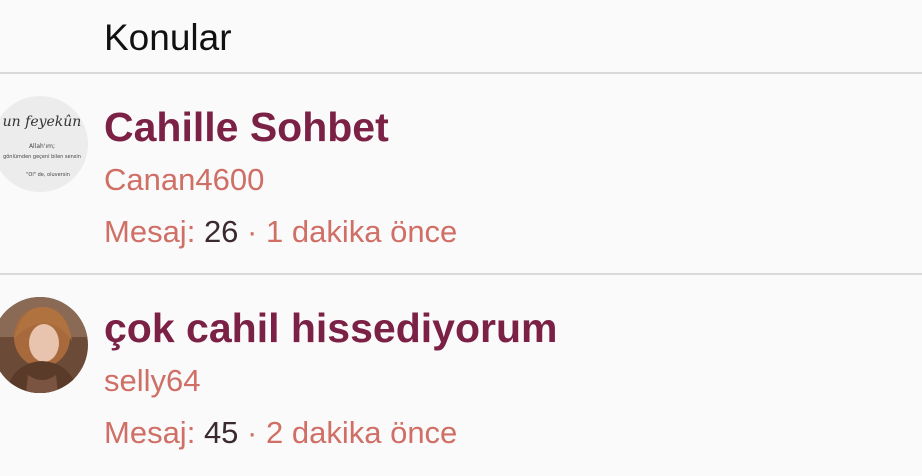  What do you see at coordinates (362, 432) in the screenshot?
I see `topic-time: 2 dakika önce` at bounding box center [362, 432].